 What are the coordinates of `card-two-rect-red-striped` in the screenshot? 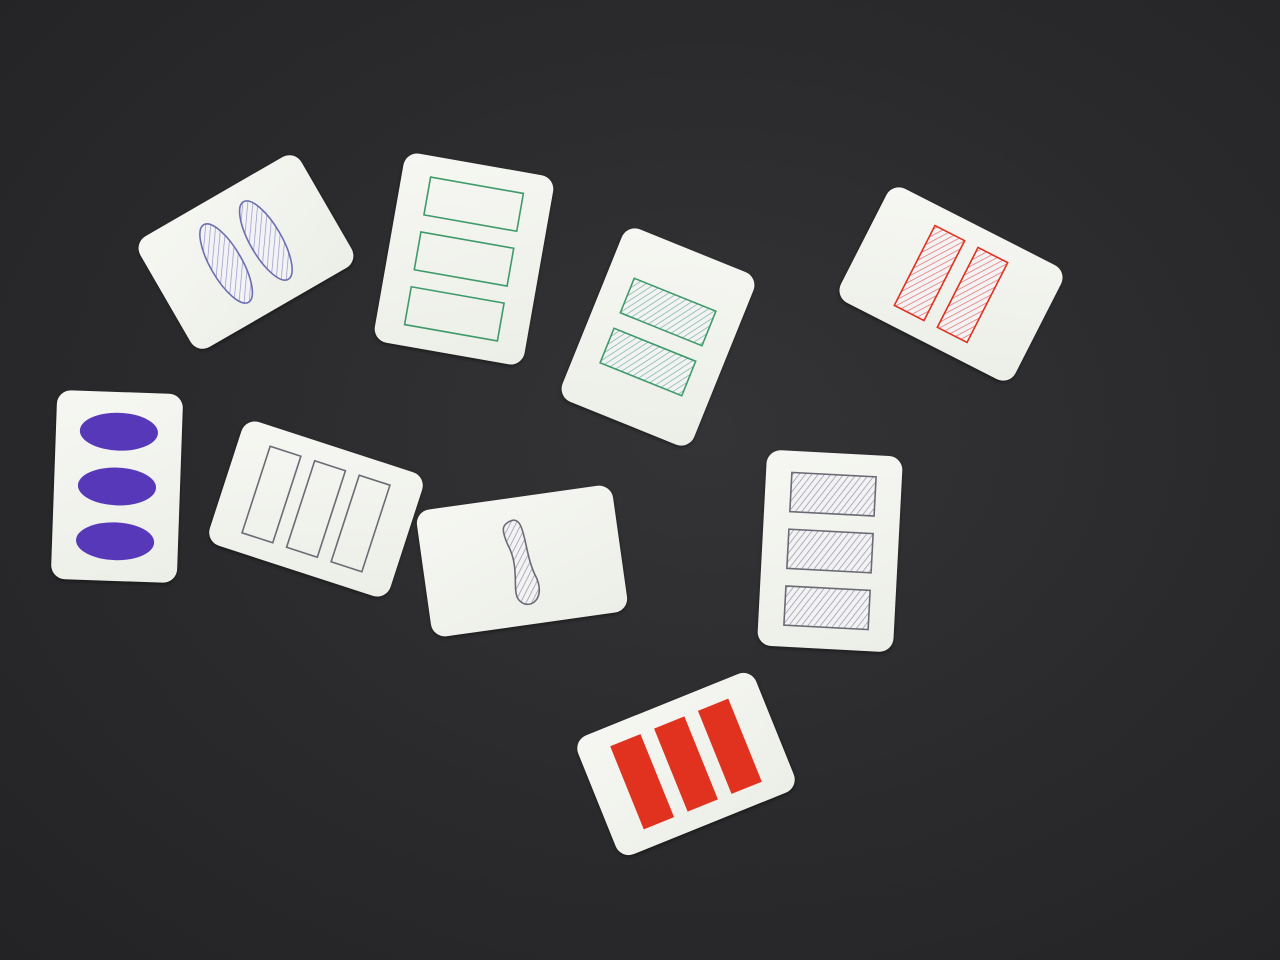 It's located at (951, 284).